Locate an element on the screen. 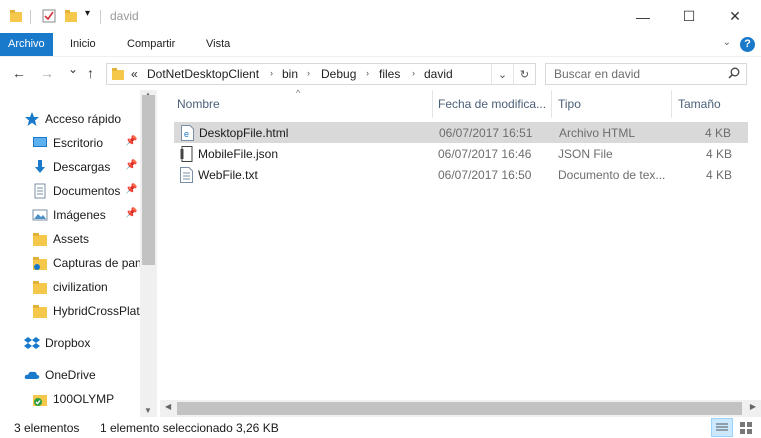 Image resolution: width=761 pixels, height=438 pixels. minimize-button: — is located at coordinates (643, 16).